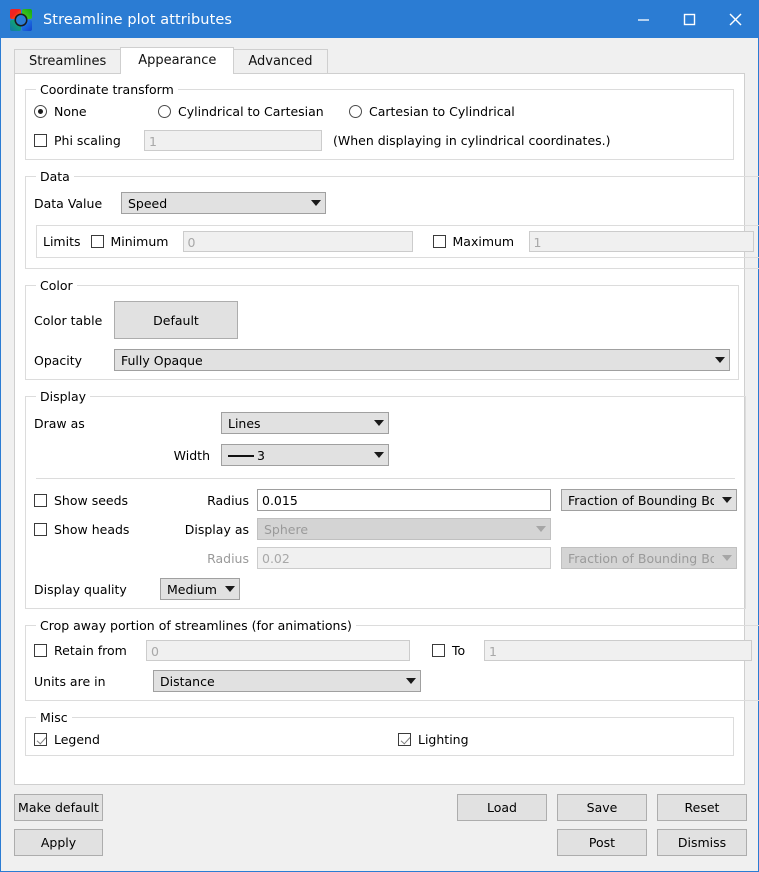 This screenshot has width=759, height=872. What do you see at coordinates (241, 456) in the screenshot?
I see `line-width-sample-icon` at bounding box center [241, 456].